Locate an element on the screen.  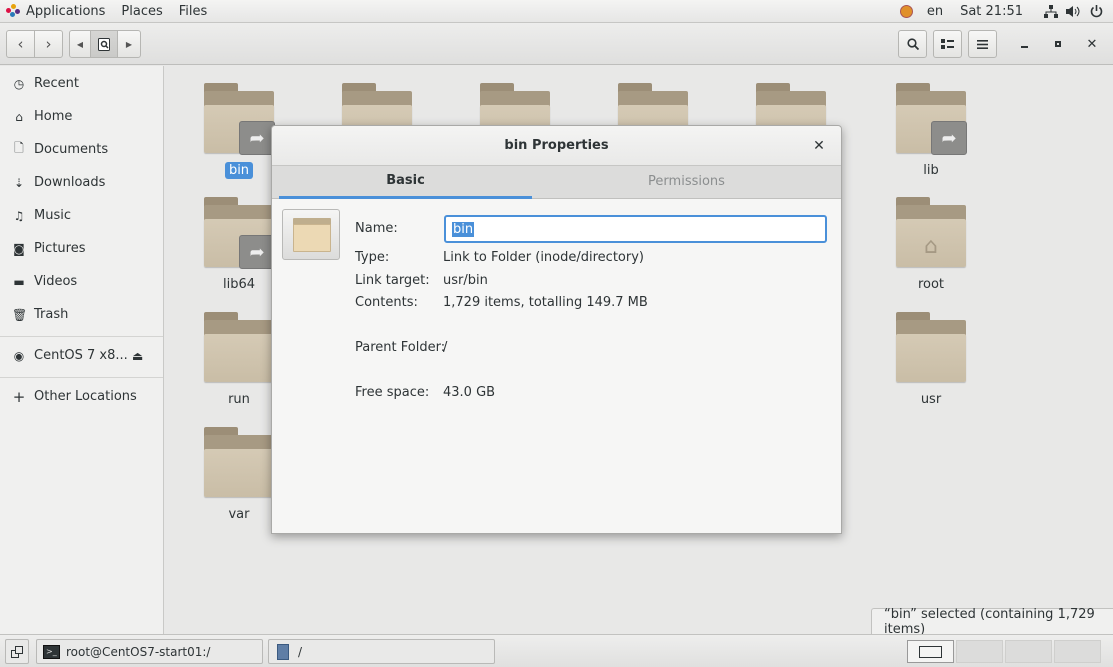
folder-label: var is located at coordinates (239, 514).